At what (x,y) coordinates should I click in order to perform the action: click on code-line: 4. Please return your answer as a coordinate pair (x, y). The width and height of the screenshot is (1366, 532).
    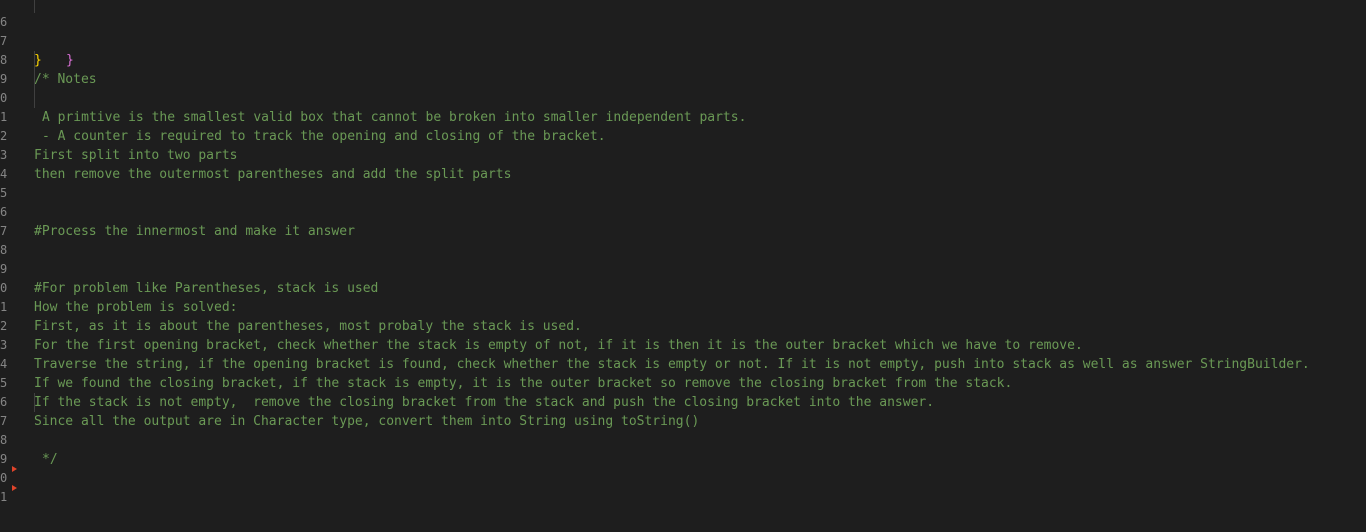
    Looking at the image, I should click on (683, 163).